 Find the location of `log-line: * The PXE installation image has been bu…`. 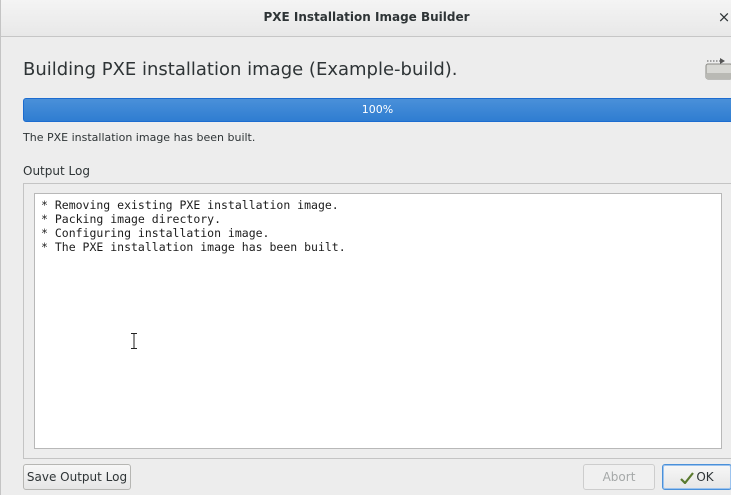

log-line: * The PXE installation image has been bu… is located at coordinates (193, 247).